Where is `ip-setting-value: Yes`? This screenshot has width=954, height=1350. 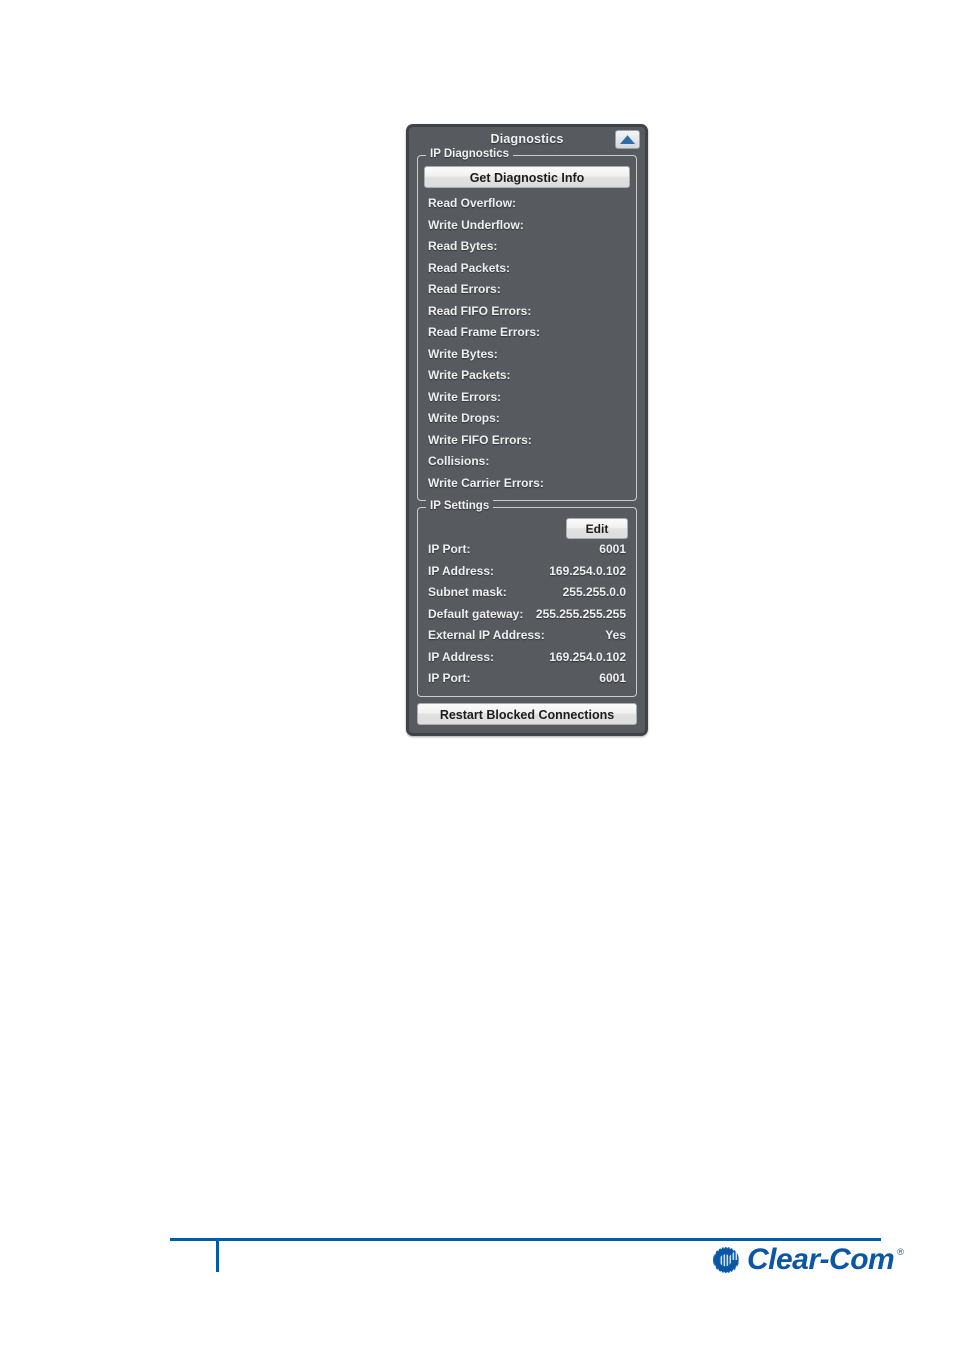 ip-setting-value: Yes is located at coordinates (615, 635).